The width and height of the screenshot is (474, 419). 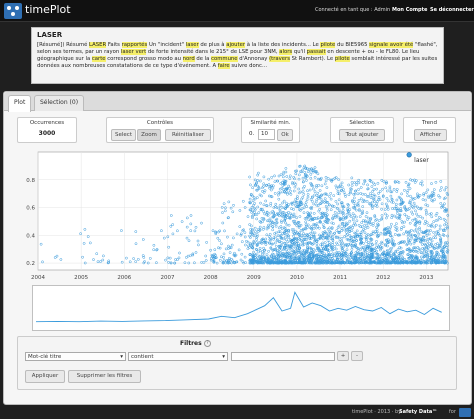 What do you see at coordinates (207, 343) in the screenshot?
I see `help-icon: ?` at bounding box center [207, 343].